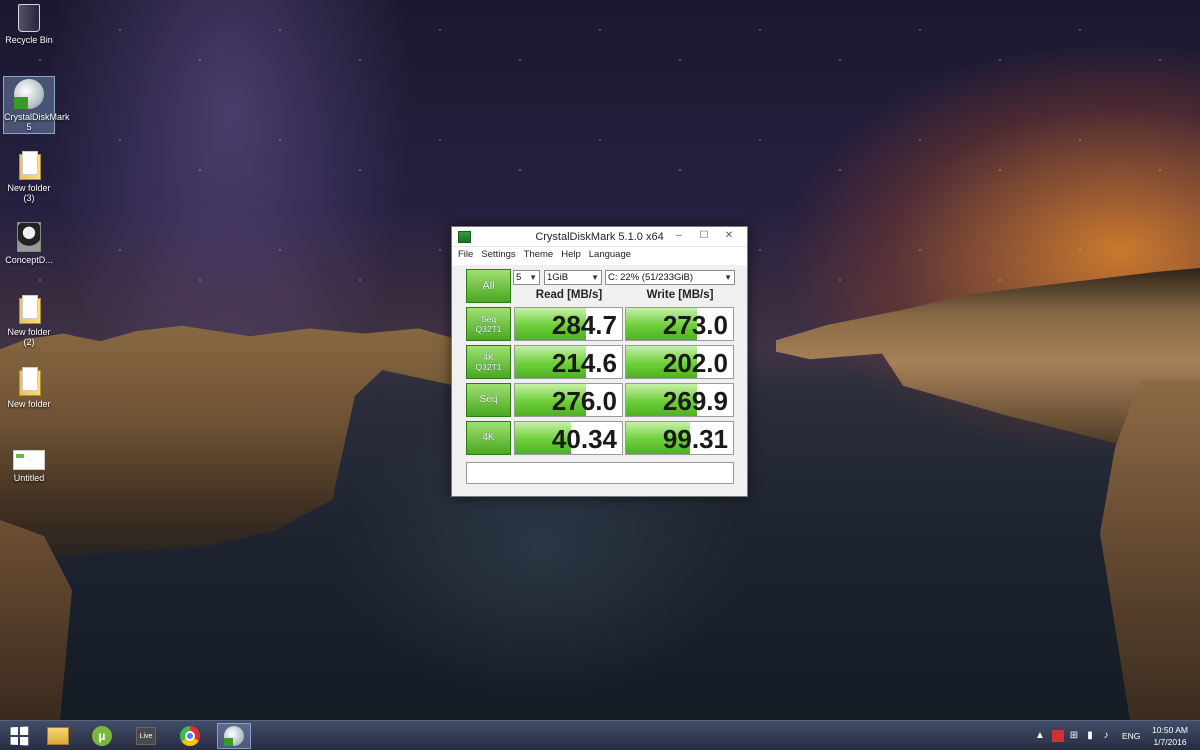 This screenshot has height=750, width=1200. What do you see at coordinates (1170, 742) in the screenshot?
I see `clock-date: 1/7/2016` at bounding box center [1170, 742].